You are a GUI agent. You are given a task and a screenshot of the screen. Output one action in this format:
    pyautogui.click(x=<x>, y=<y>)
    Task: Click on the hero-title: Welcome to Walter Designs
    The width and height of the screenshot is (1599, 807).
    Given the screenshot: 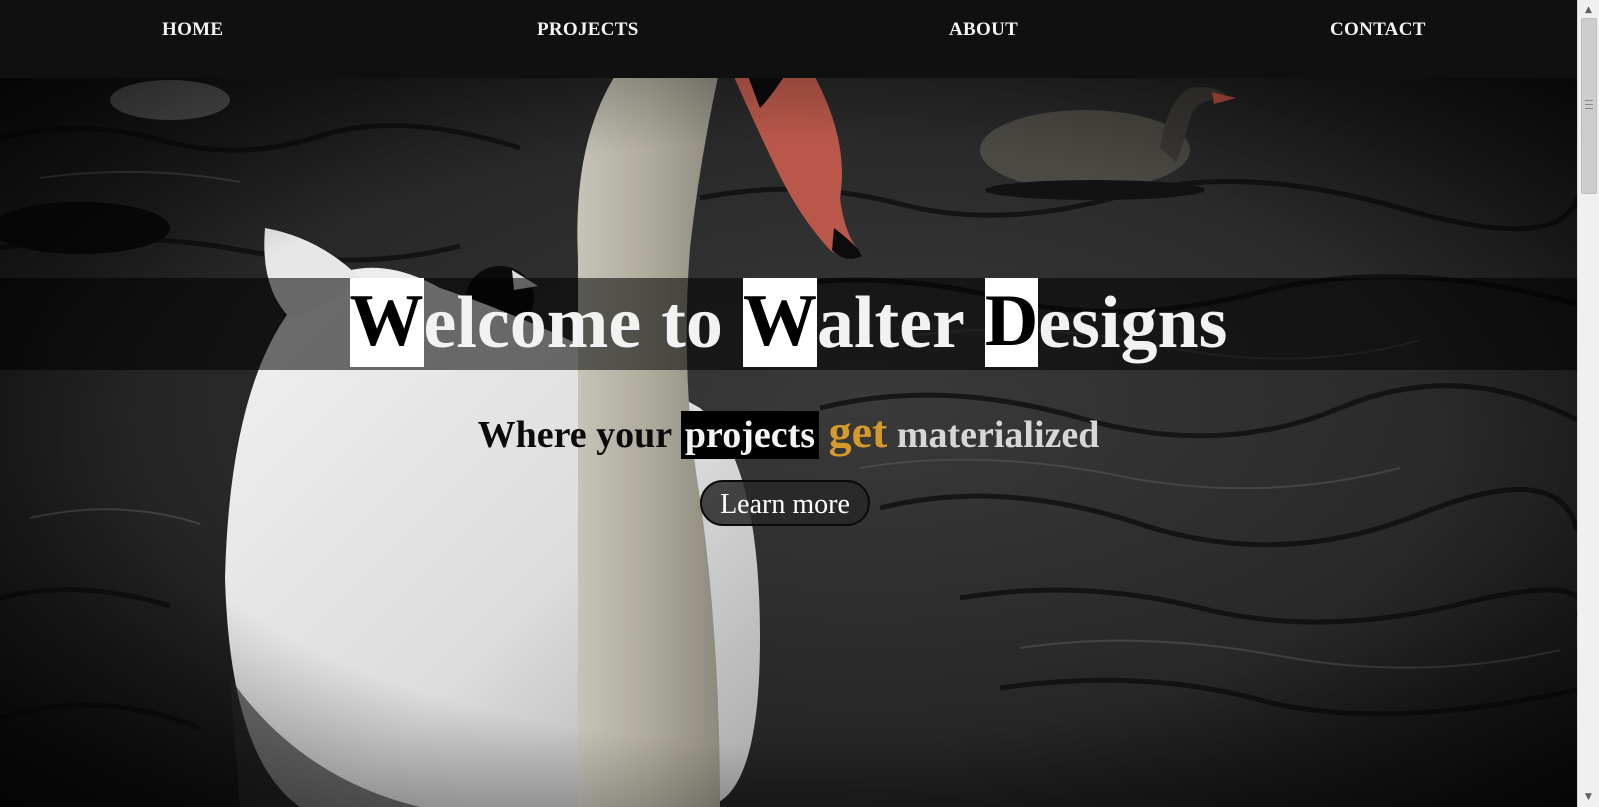 What is the action you would take?
    pyautogui.click(x=788, y=323)
    